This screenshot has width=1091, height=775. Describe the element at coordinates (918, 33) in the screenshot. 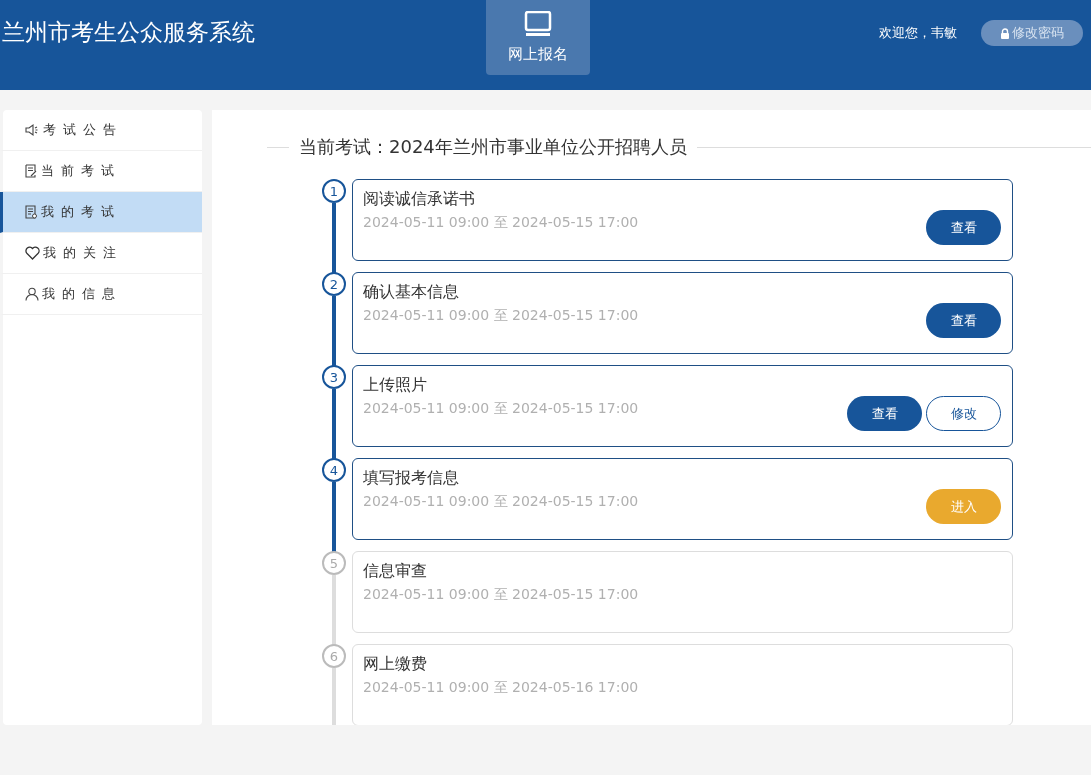

I see `welcome-text: 欢迎您，韦敏` at that location.